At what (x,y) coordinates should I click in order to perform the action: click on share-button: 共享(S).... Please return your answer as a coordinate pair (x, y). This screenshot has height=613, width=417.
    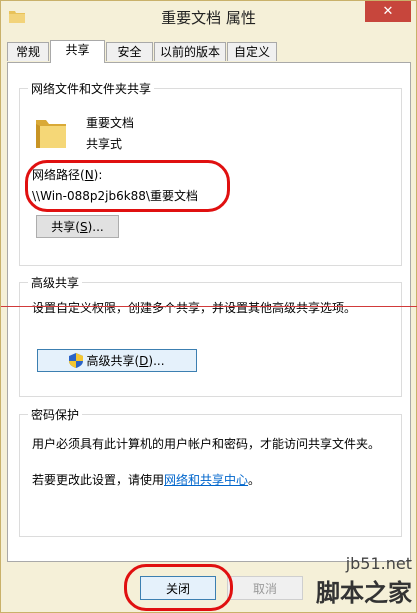
    Looking at the image, I should click on (77, 226).